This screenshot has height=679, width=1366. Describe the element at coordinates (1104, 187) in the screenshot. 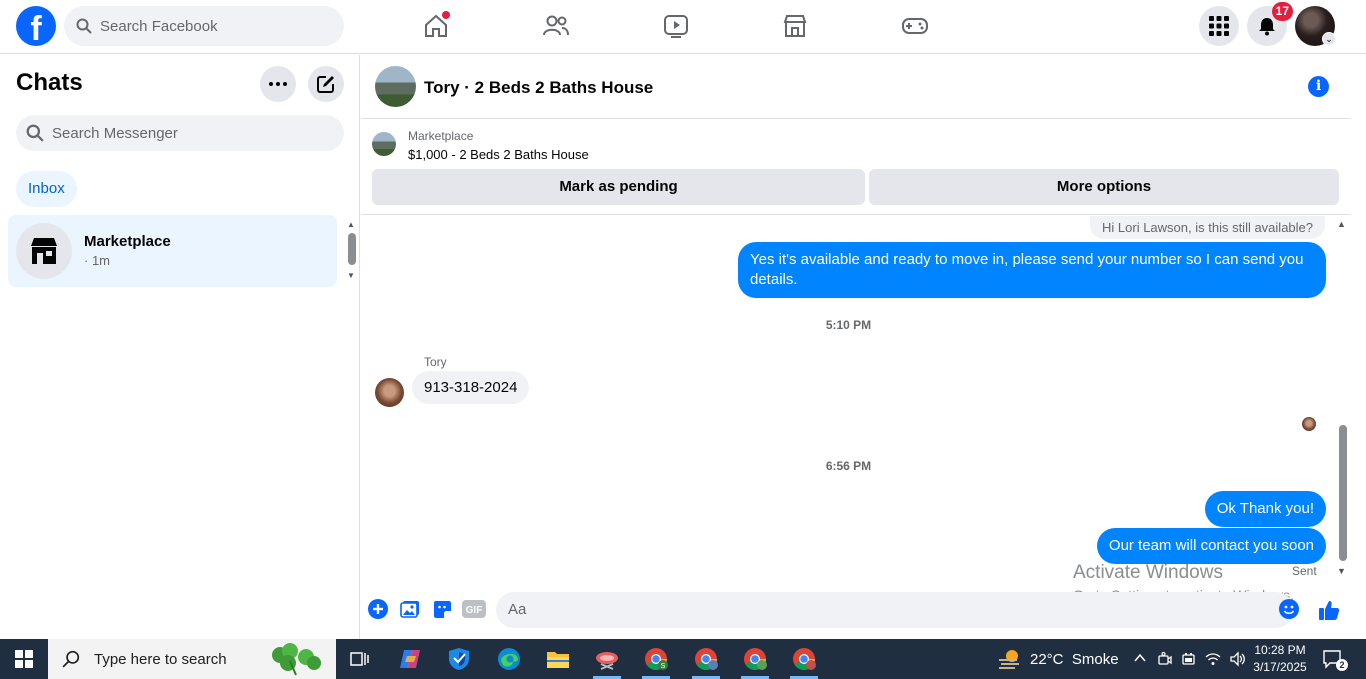

I see `more-options-button: More options` at that location.